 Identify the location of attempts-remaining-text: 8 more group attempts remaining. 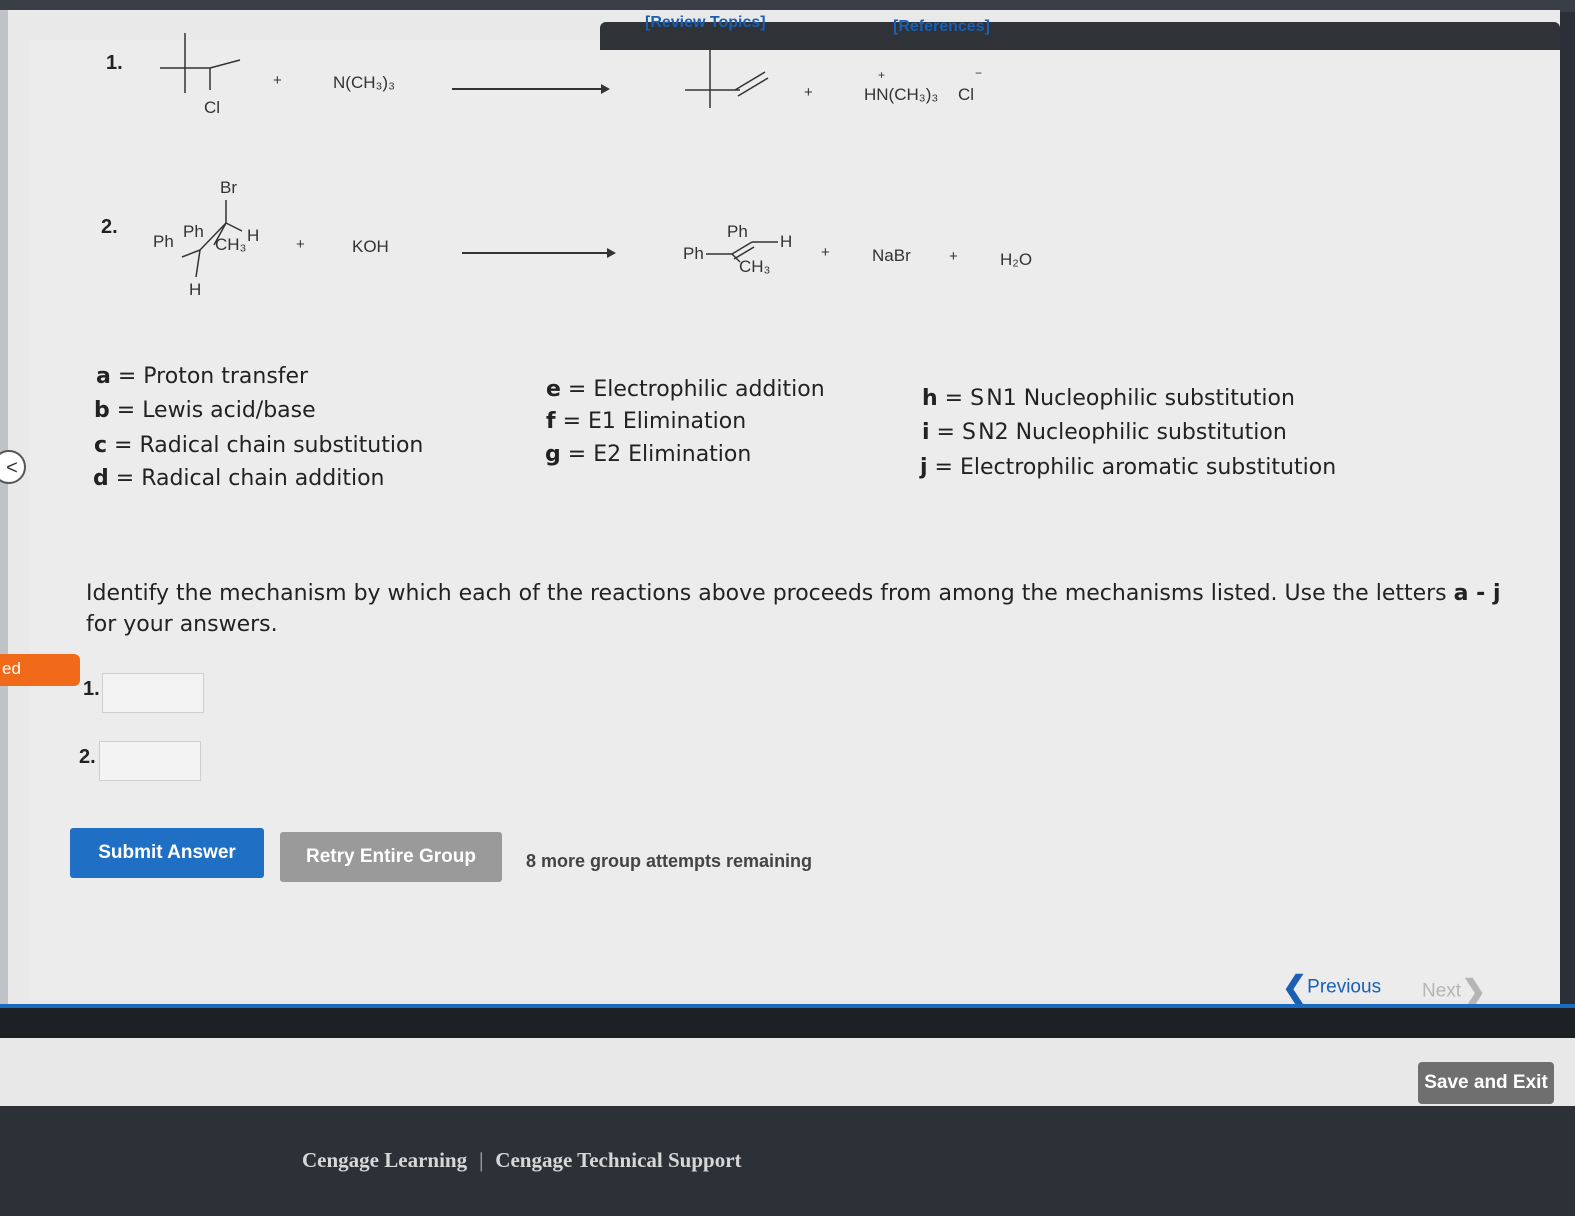
(669, 861).